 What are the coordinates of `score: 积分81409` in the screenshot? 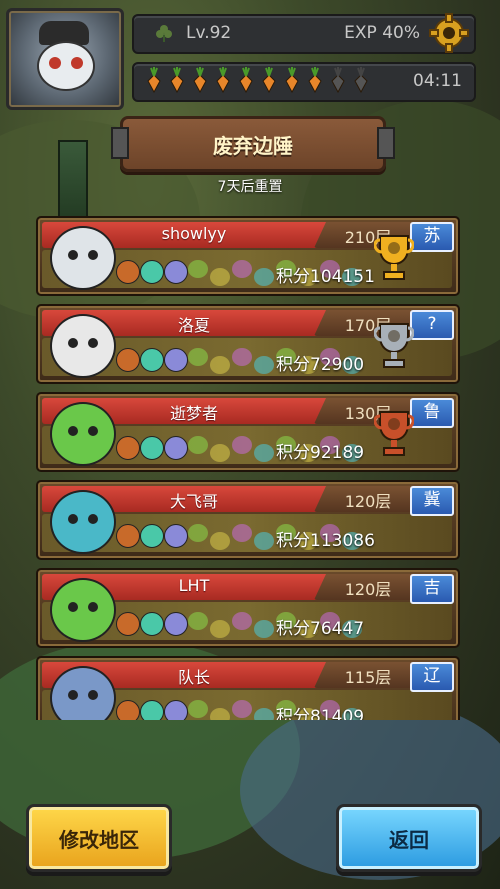 It's located at (320, 711).